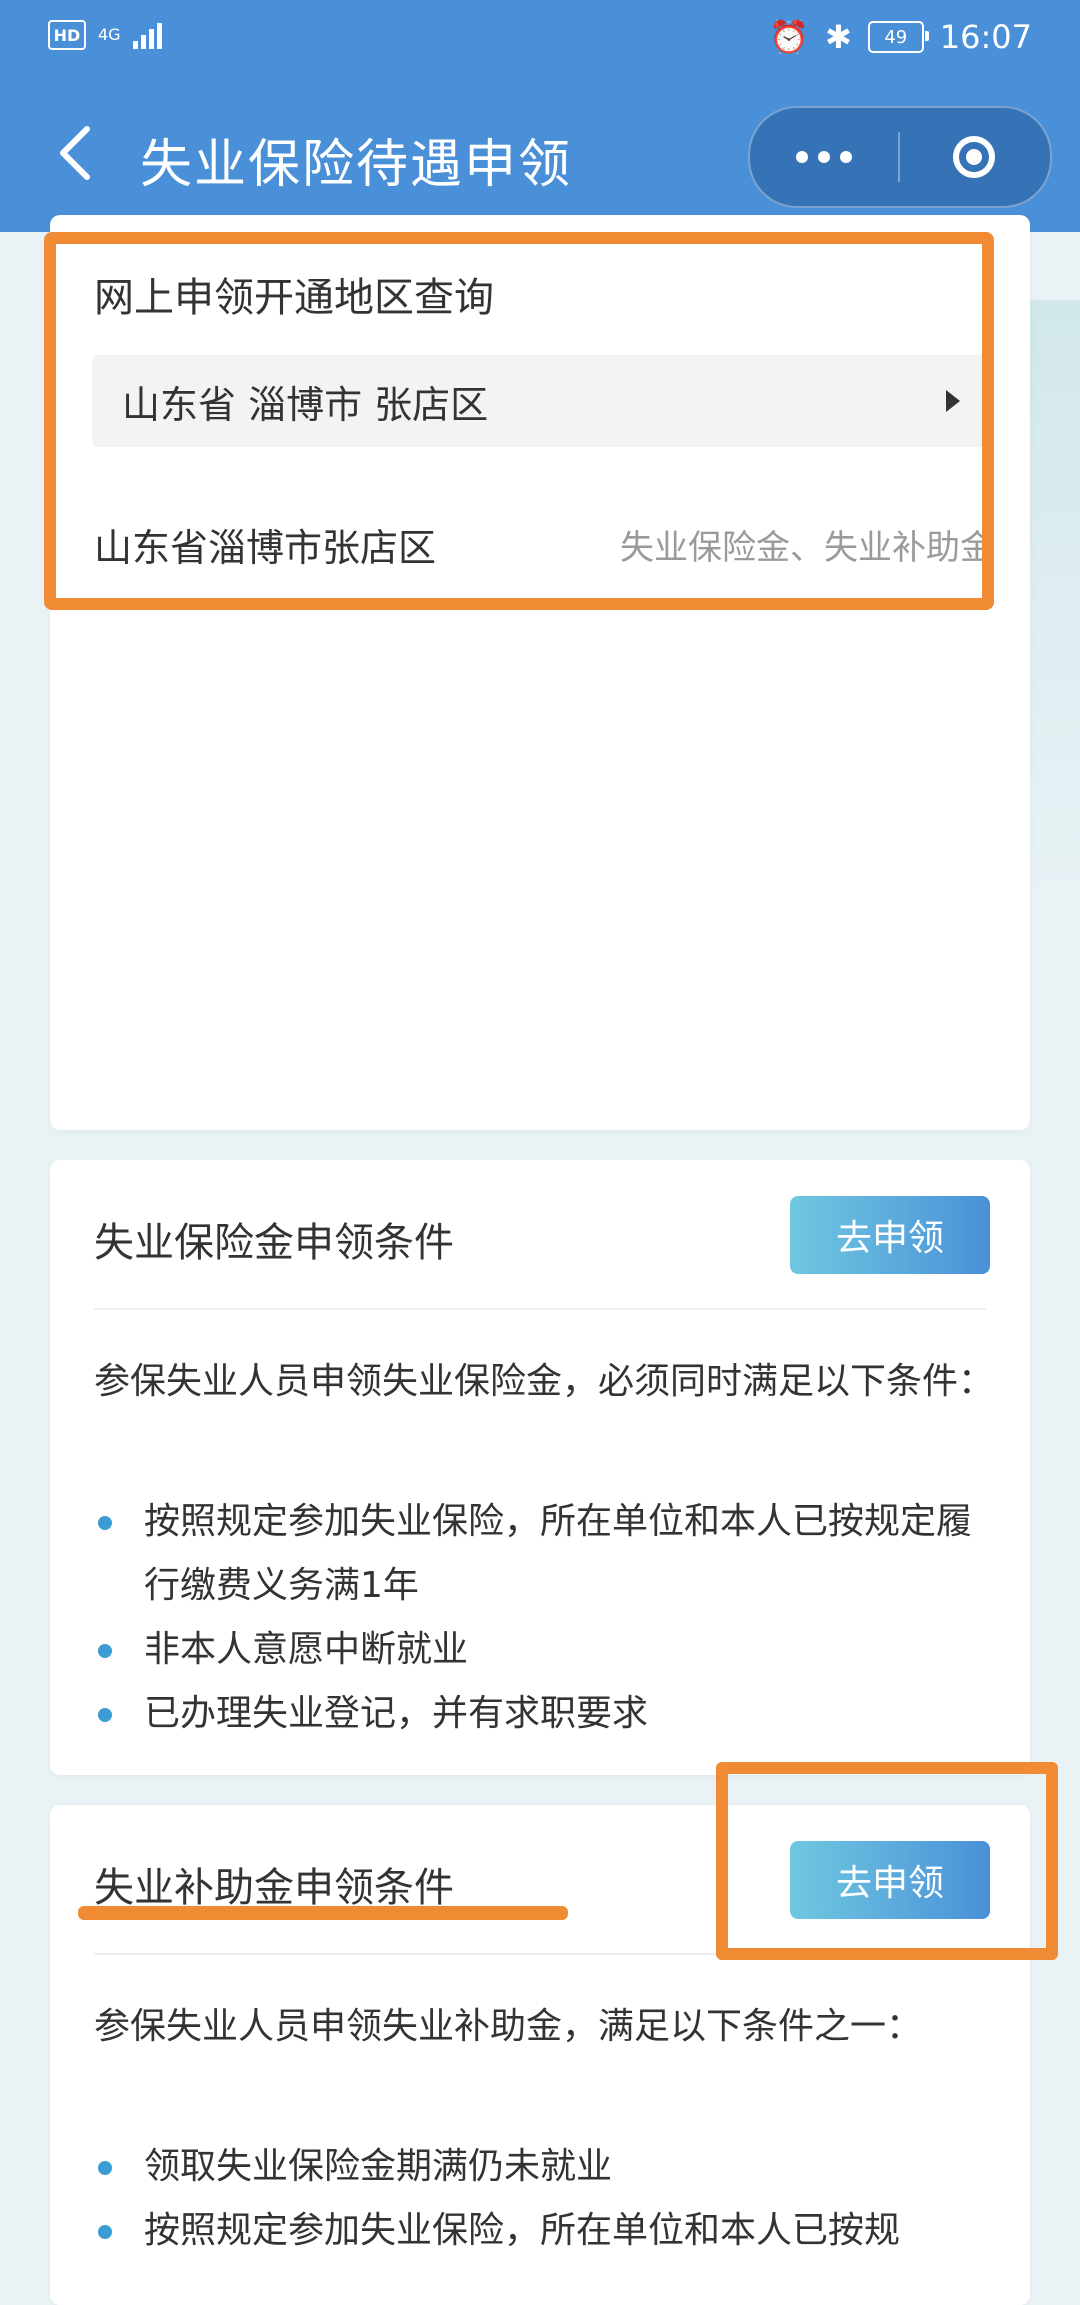 This screenshot has height=2305, width=1080. I want to click on list-item: 已办理失业登记，并有求职要求, so click(544, 1714).